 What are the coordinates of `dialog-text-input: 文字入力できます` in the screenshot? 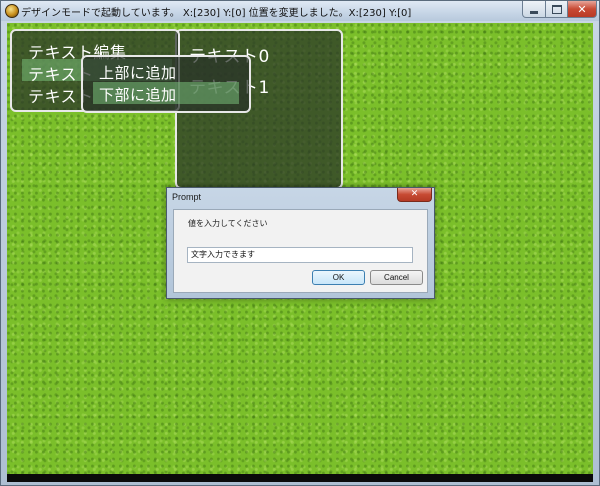 It's located at (300, 255).